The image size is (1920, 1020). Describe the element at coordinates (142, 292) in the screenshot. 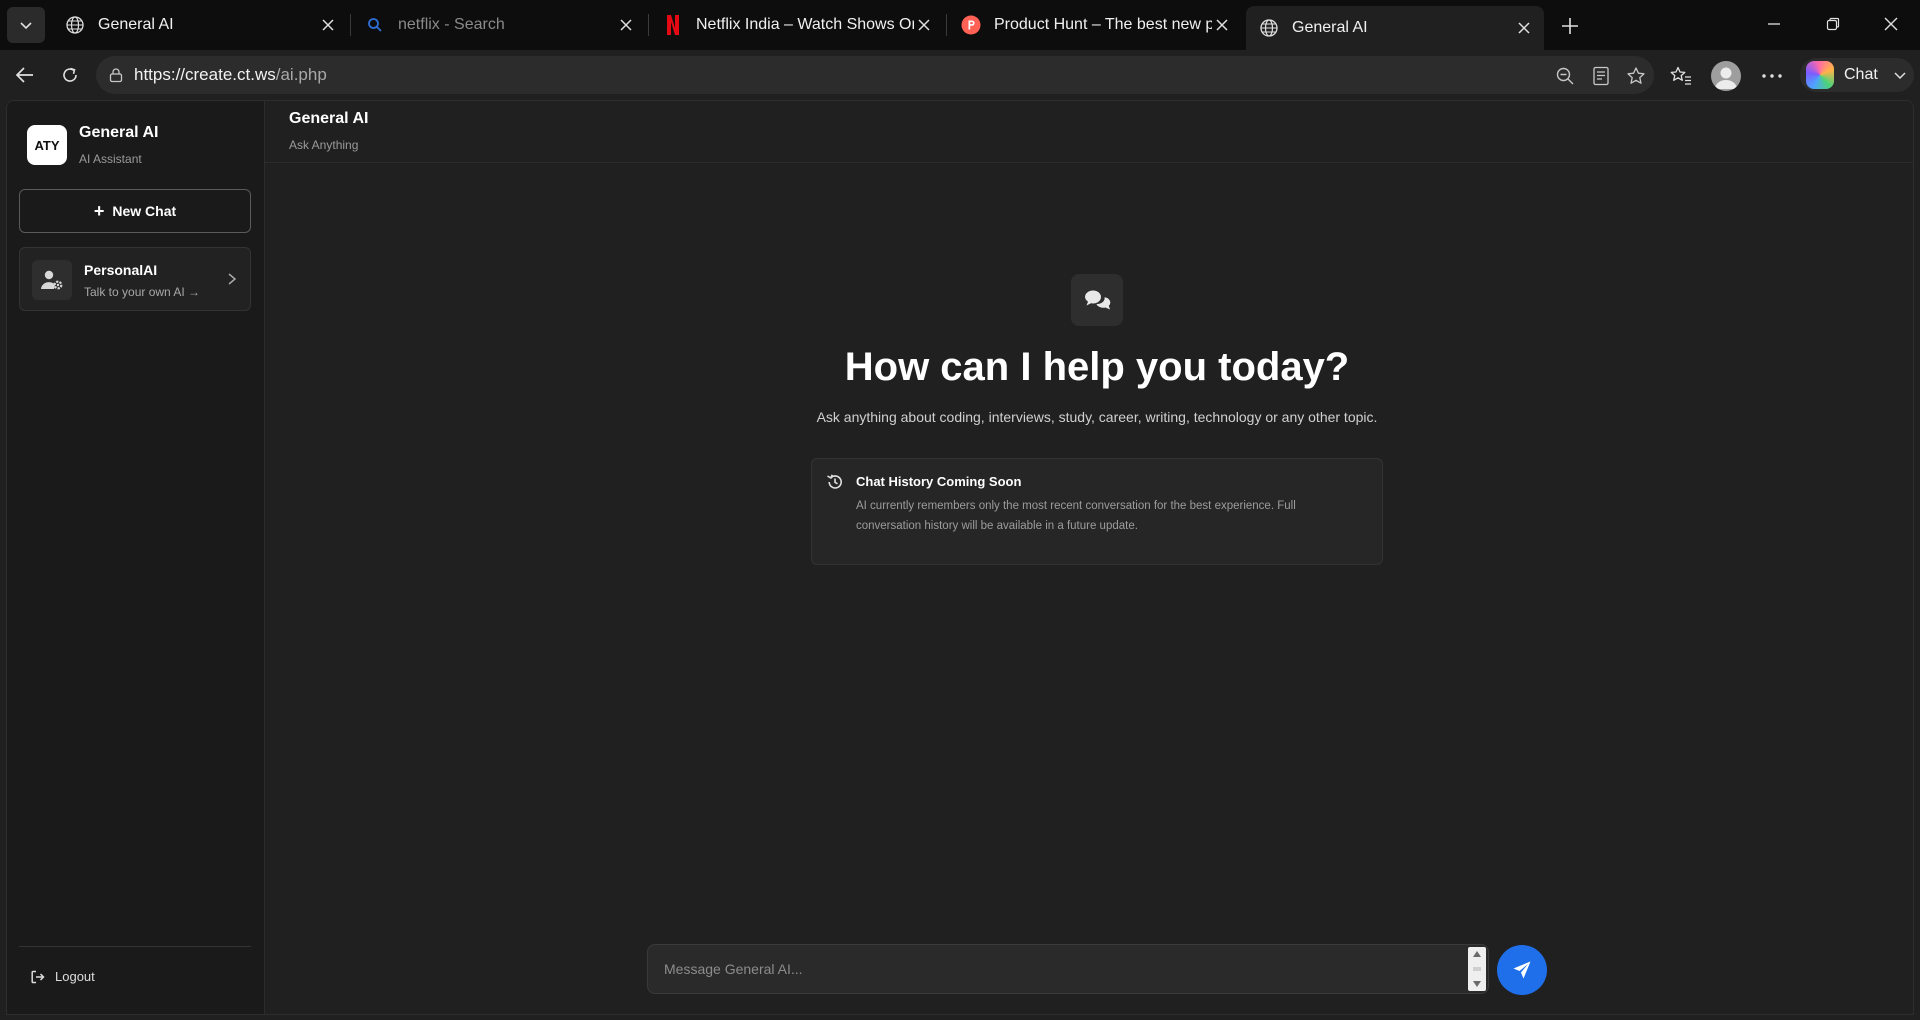

I see `personal-ai-subtitle: Talk to your own AI →` at that location.